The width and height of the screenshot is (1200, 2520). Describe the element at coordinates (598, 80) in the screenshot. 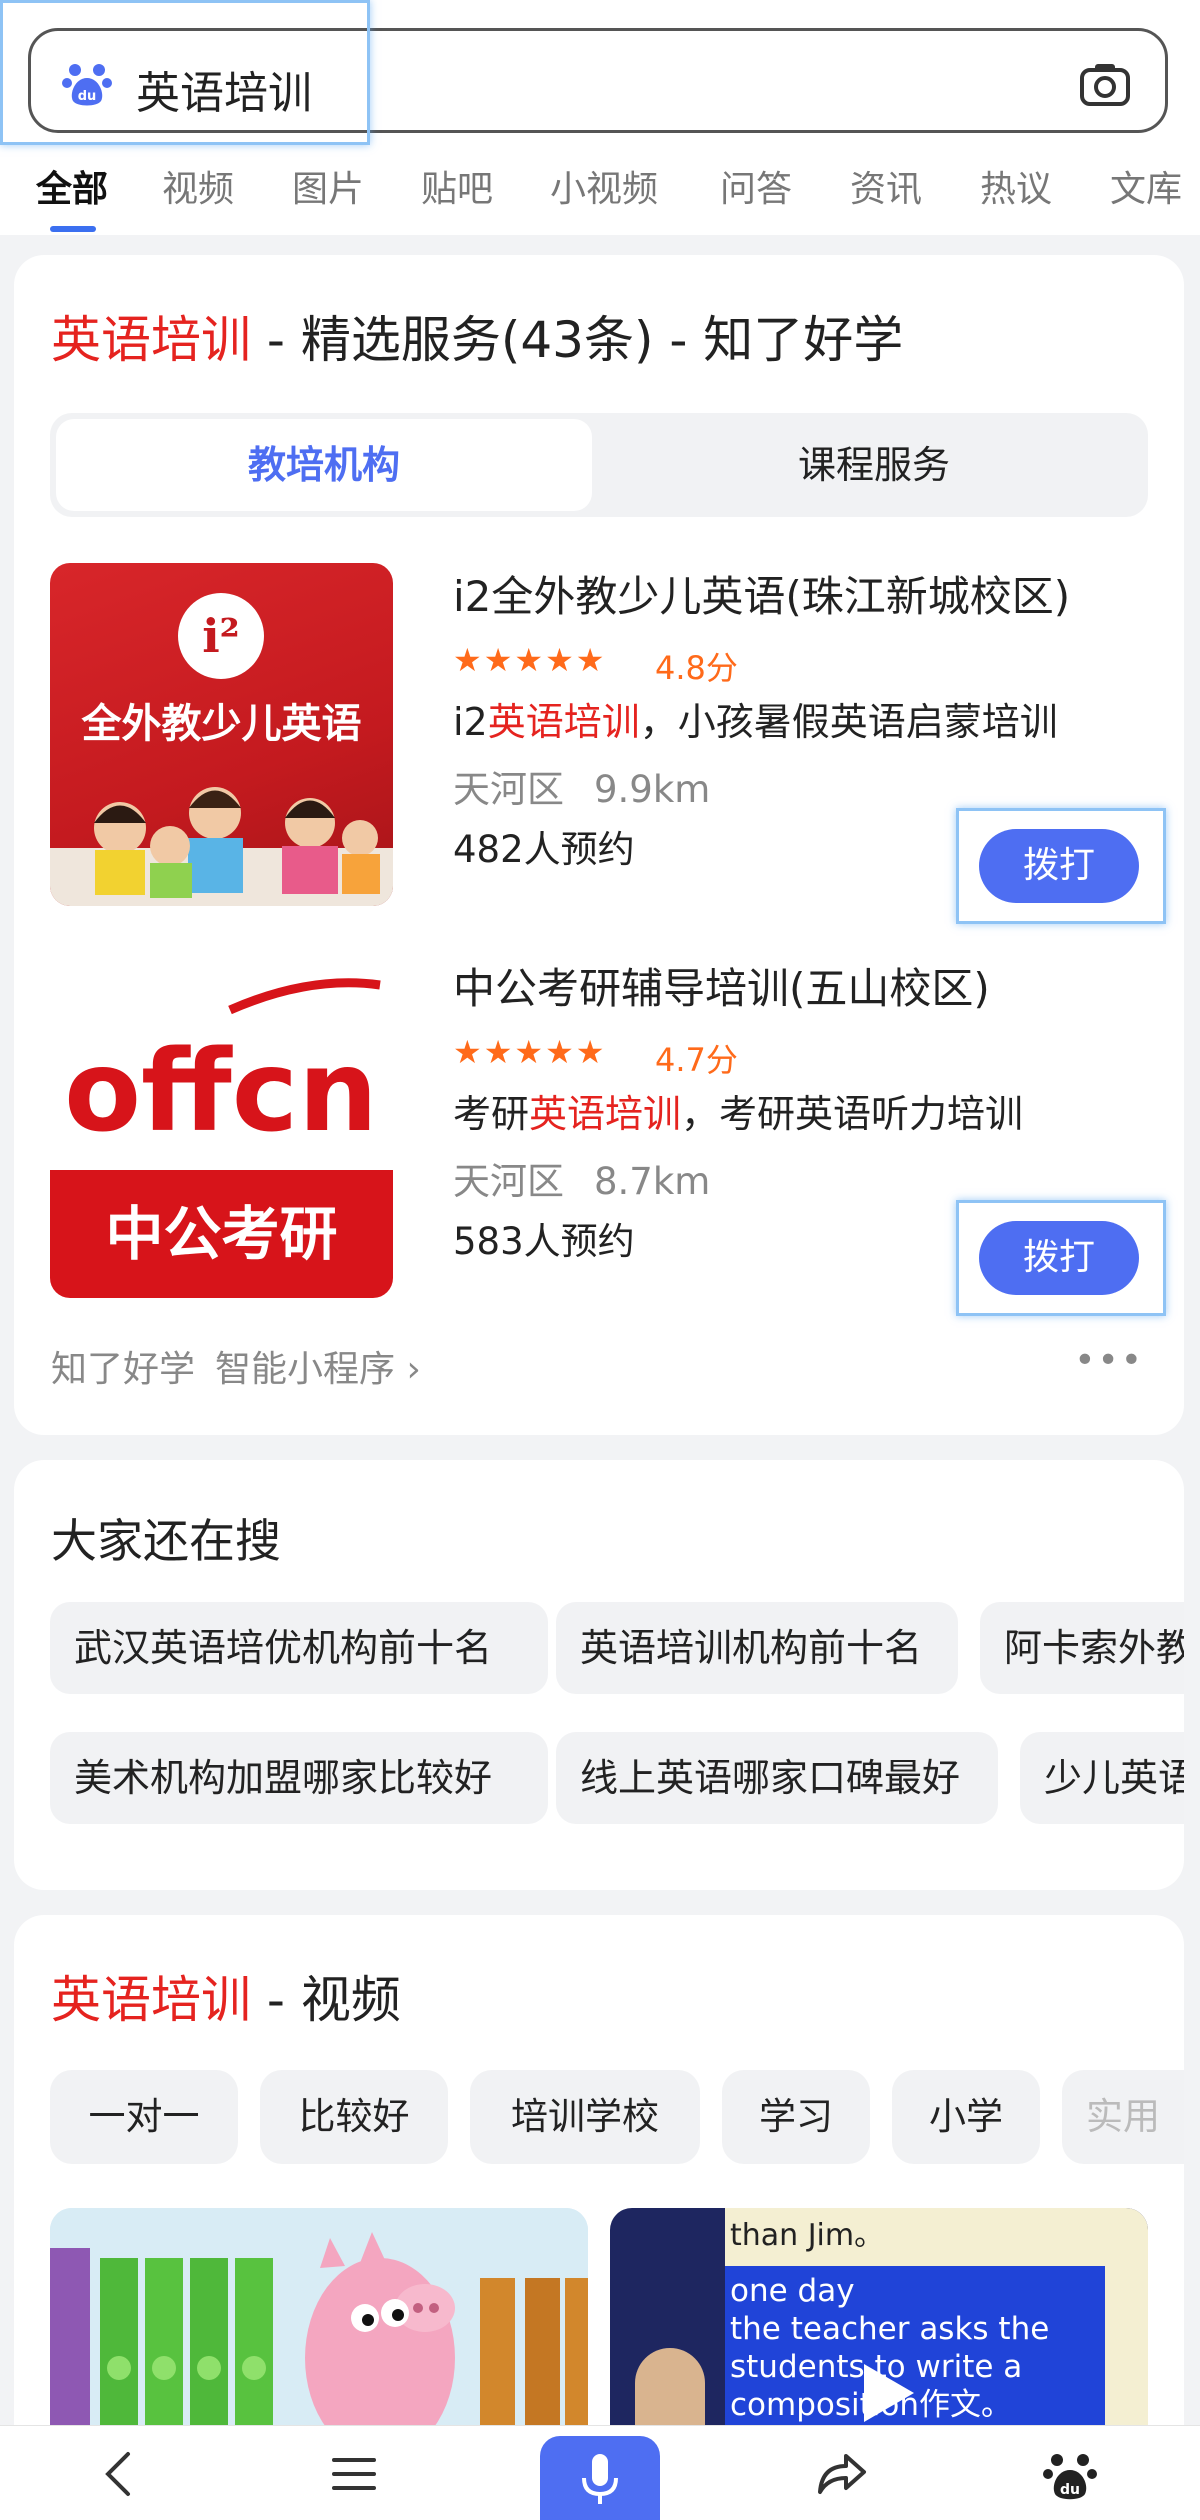

I see `search-box: du 英语培训` at that location.